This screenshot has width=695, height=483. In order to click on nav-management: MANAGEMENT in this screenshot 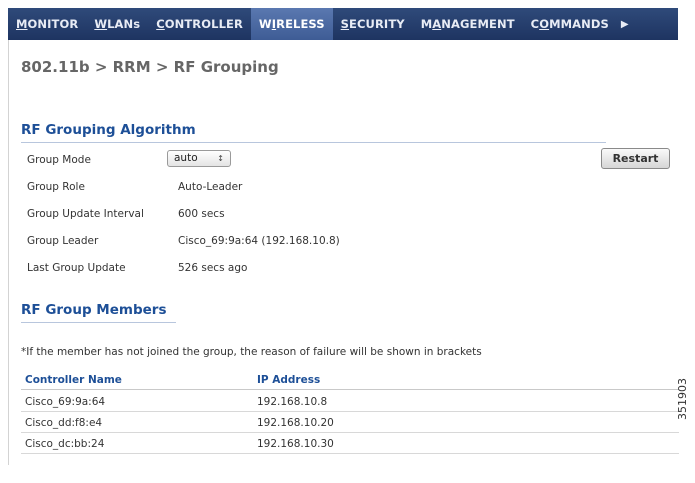, I will do `click(468, 24)`.